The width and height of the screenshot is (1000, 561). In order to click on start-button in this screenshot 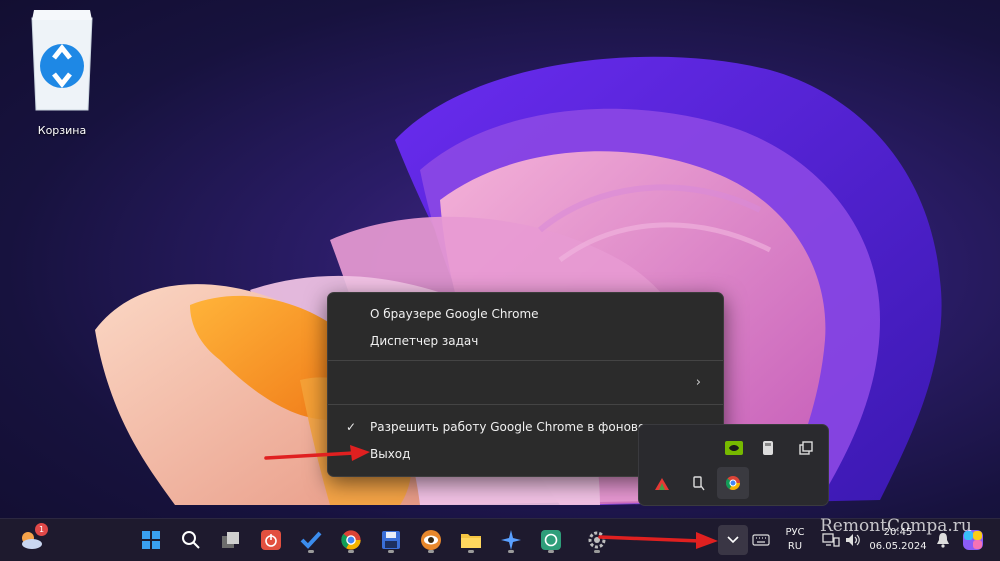, I will do `click(151, 540)`.